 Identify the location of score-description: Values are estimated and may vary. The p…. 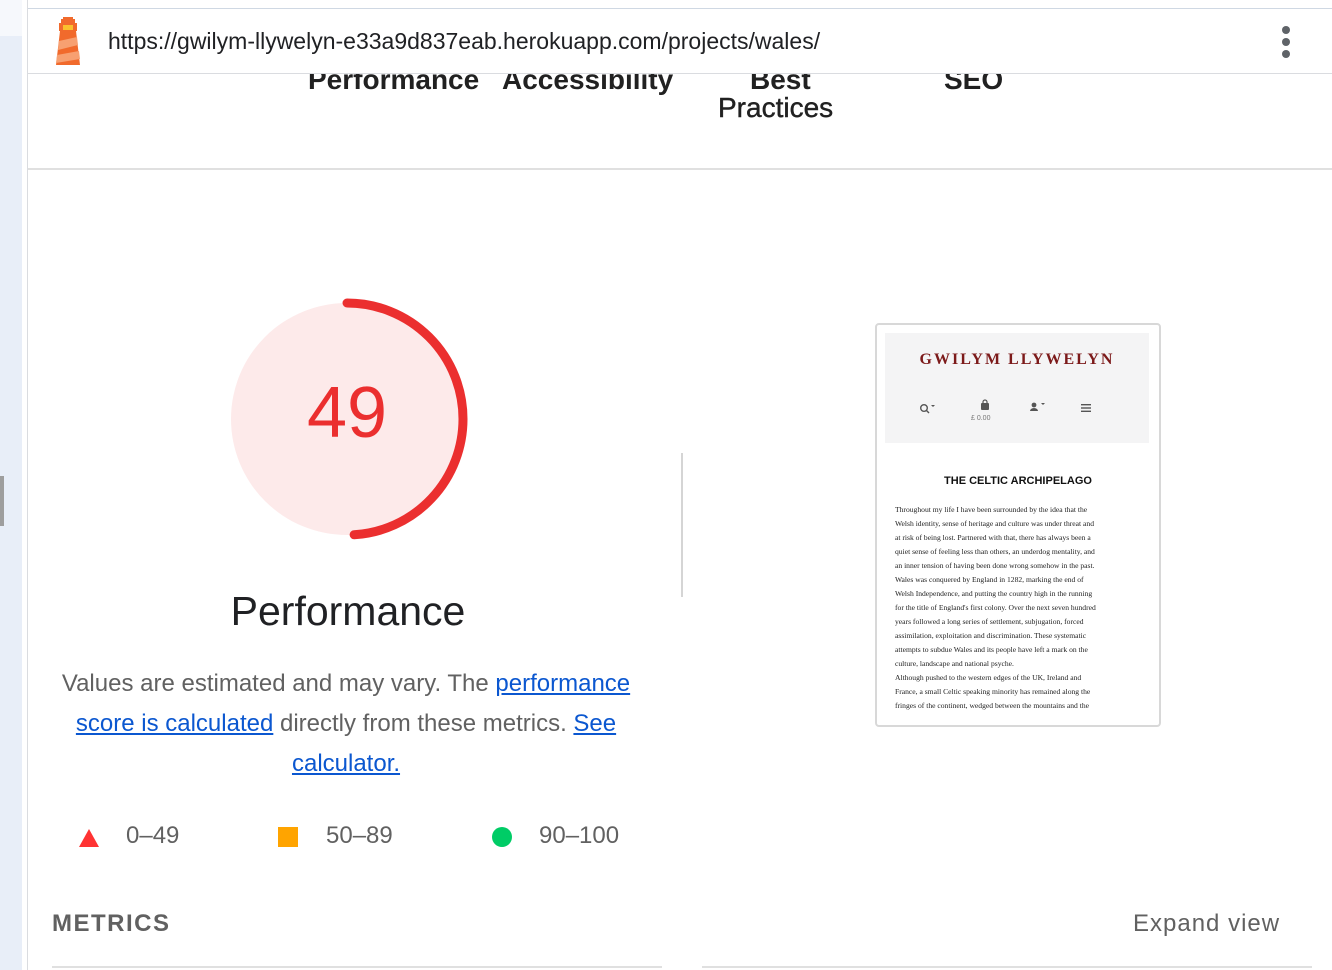
(346, 724).